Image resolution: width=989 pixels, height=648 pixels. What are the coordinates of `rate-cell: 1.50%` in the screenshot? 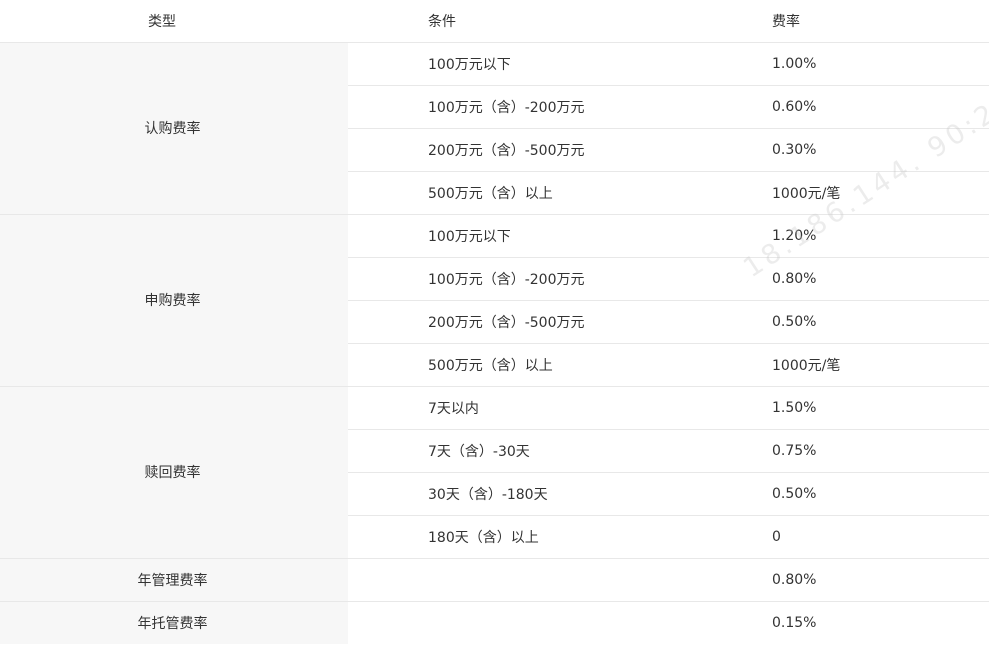 It's located at (867, 408).